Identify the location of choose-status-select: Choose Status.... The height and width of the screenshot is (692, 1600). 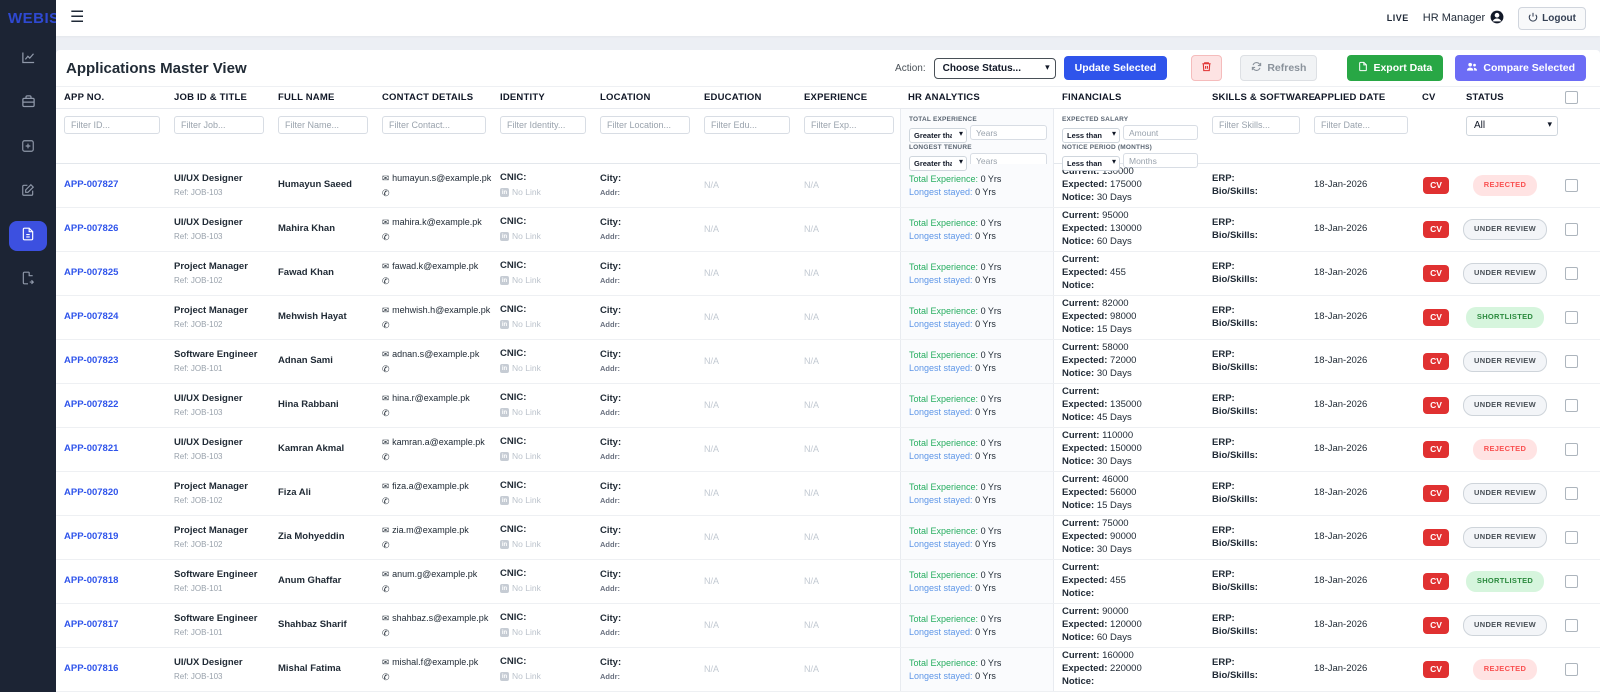
(994, 68).